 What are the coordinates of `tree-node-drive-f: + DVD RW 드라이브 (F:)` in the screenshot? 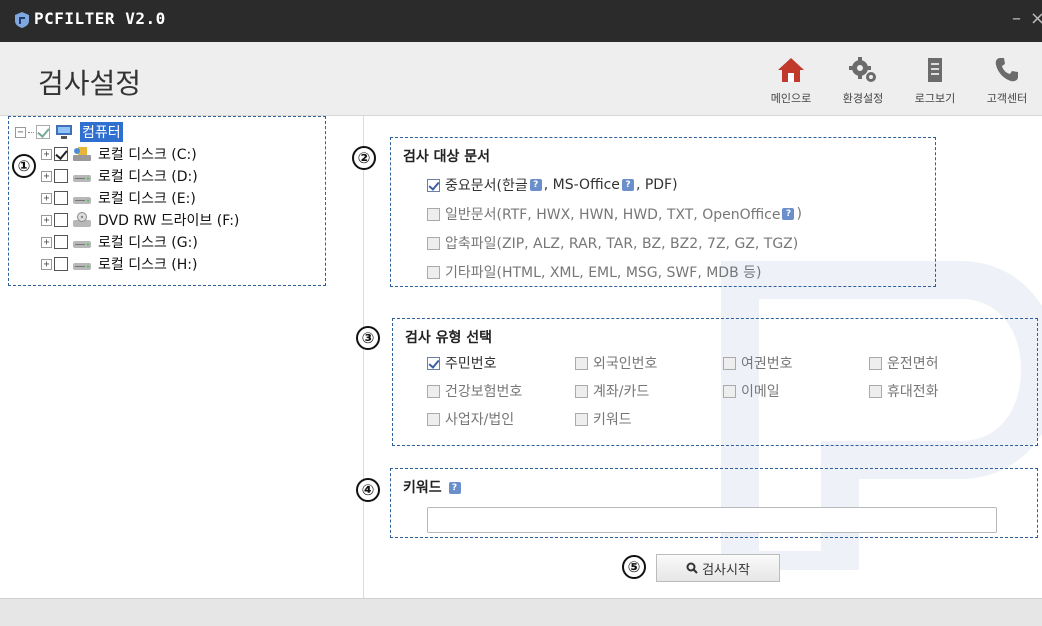 It's located at (140, 220).